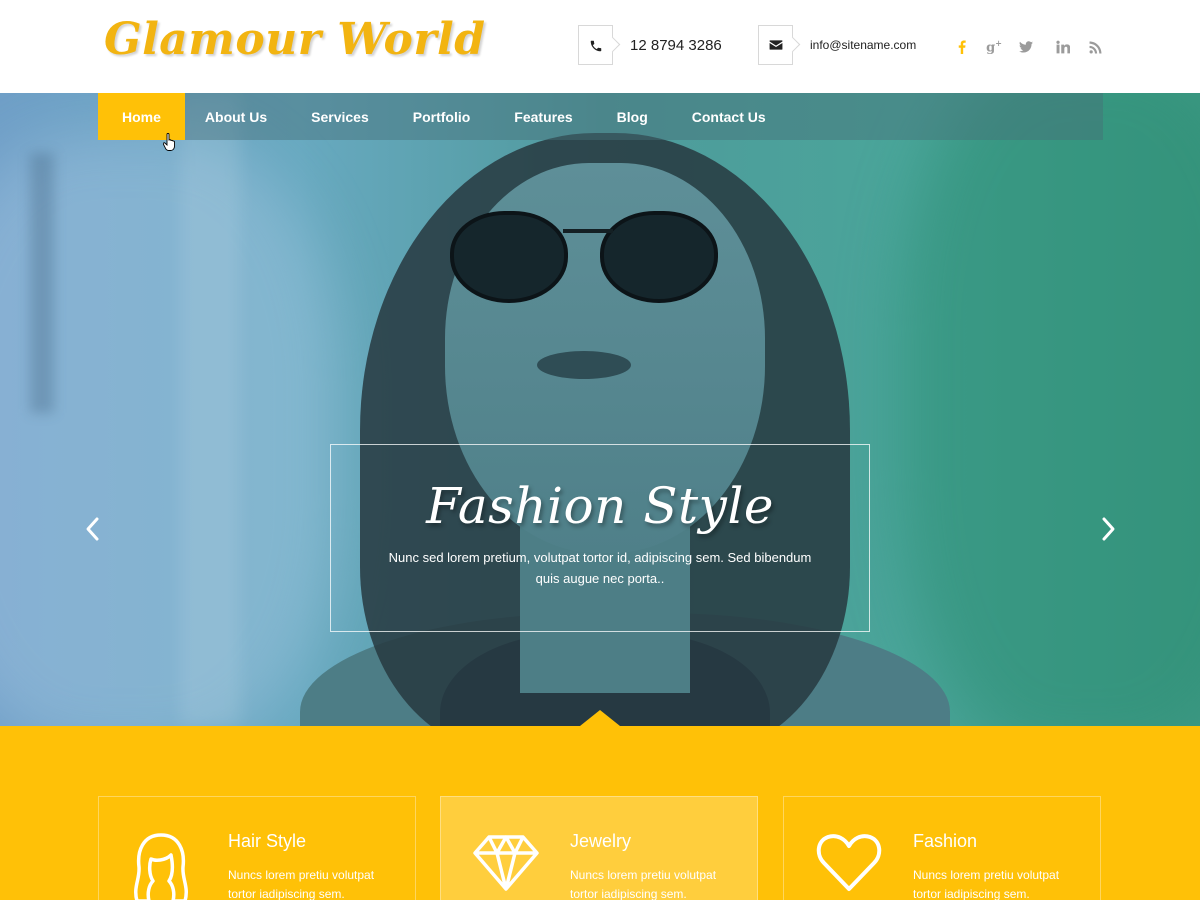  I want to click on sunglasses-bridge, so click(588, 231).